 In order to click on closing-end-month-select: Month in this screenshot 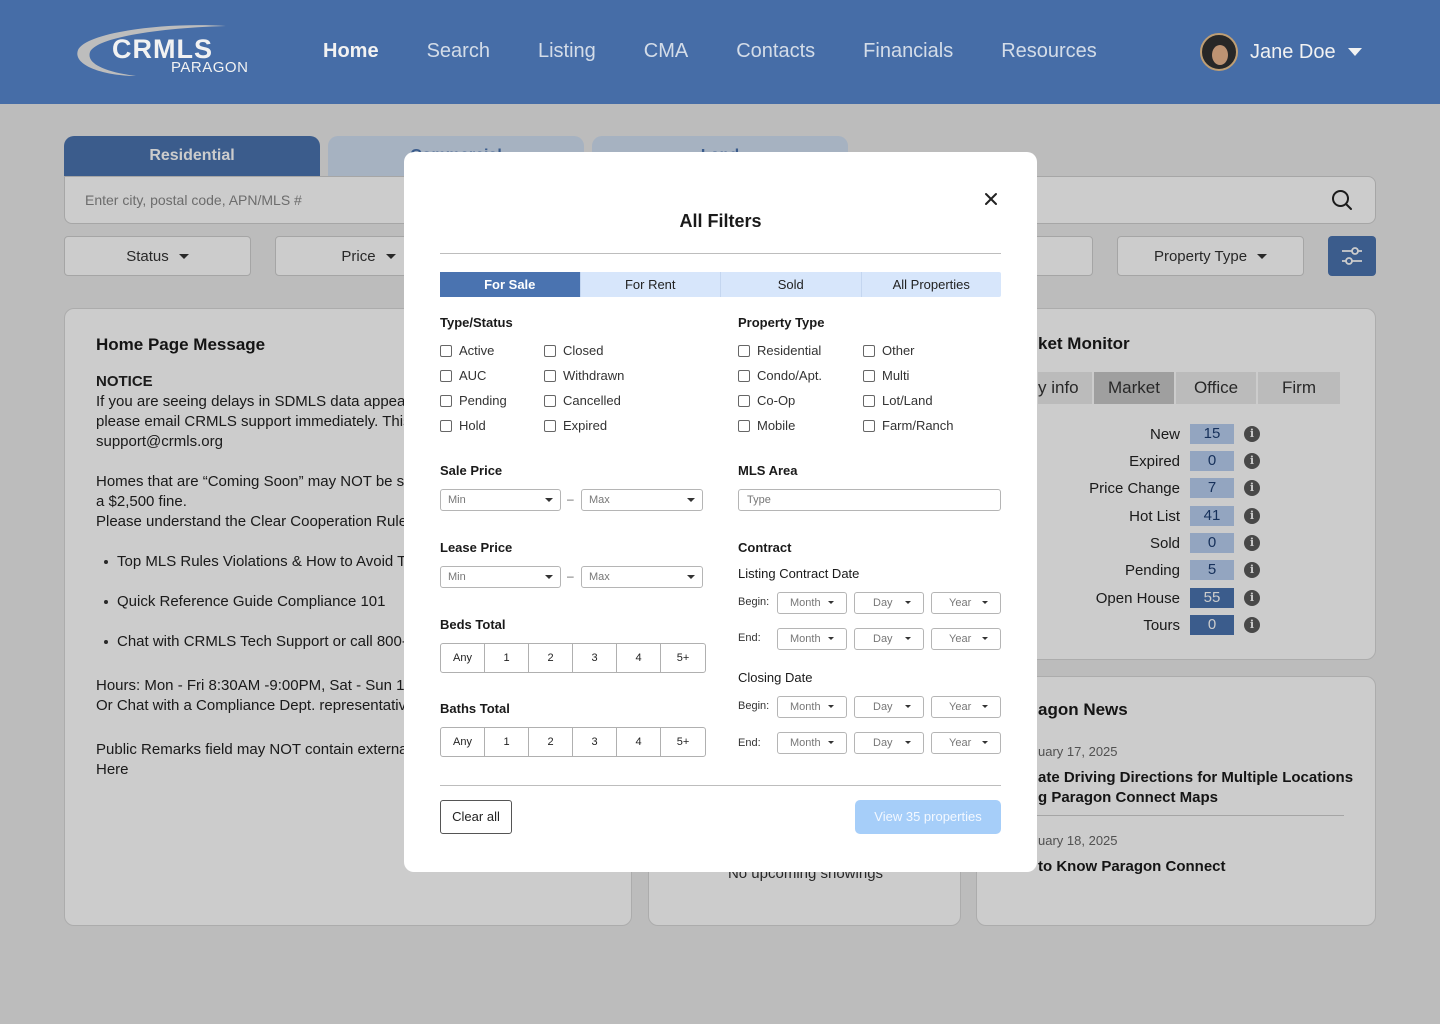, I will do `click(812, 743)`.